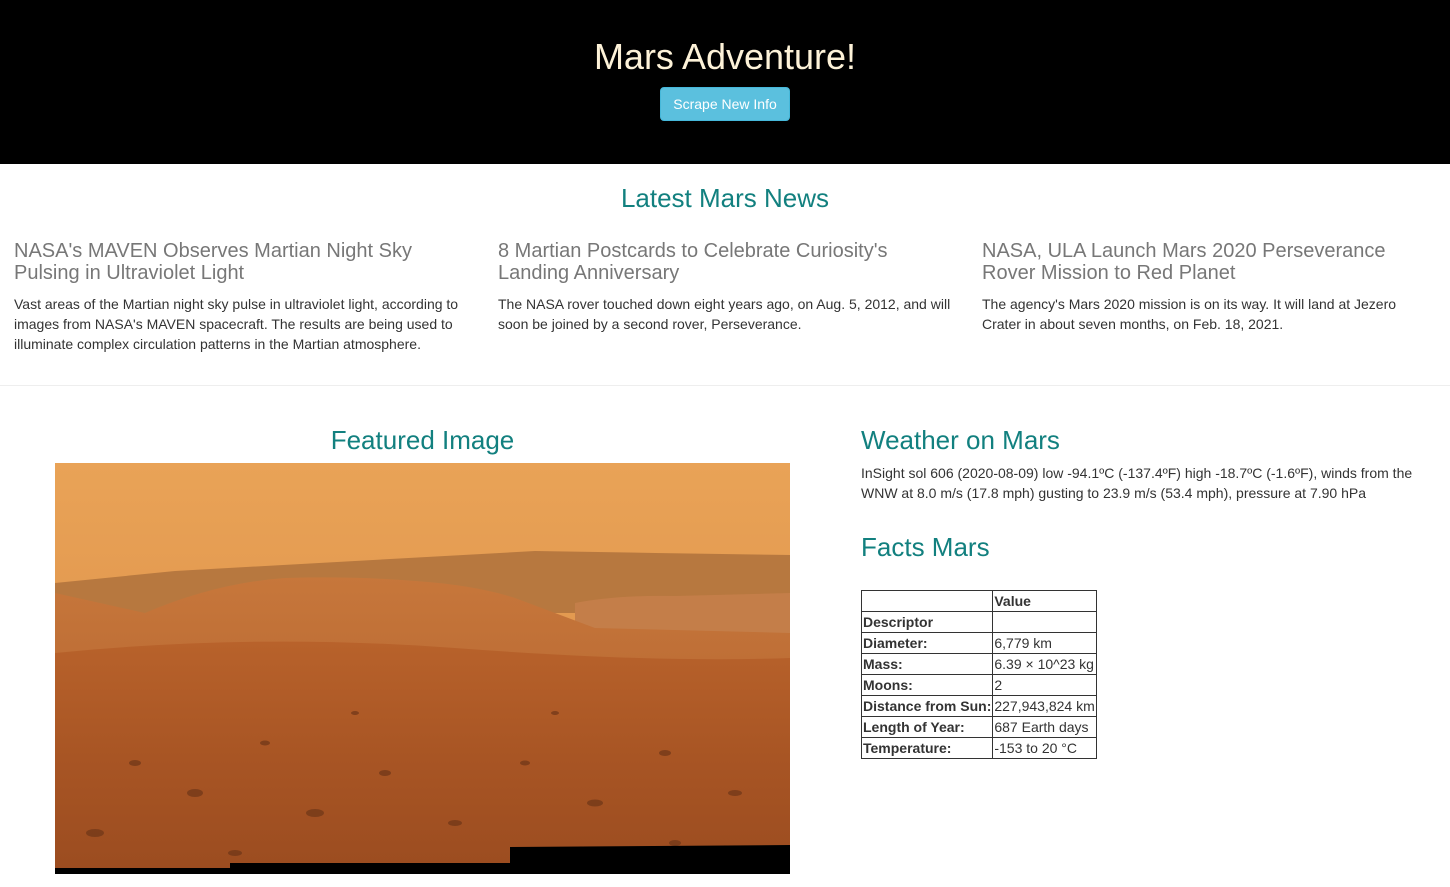  Describe the element at coordinates (725, 385) in the screenshot. I see `section-divider` at that location.